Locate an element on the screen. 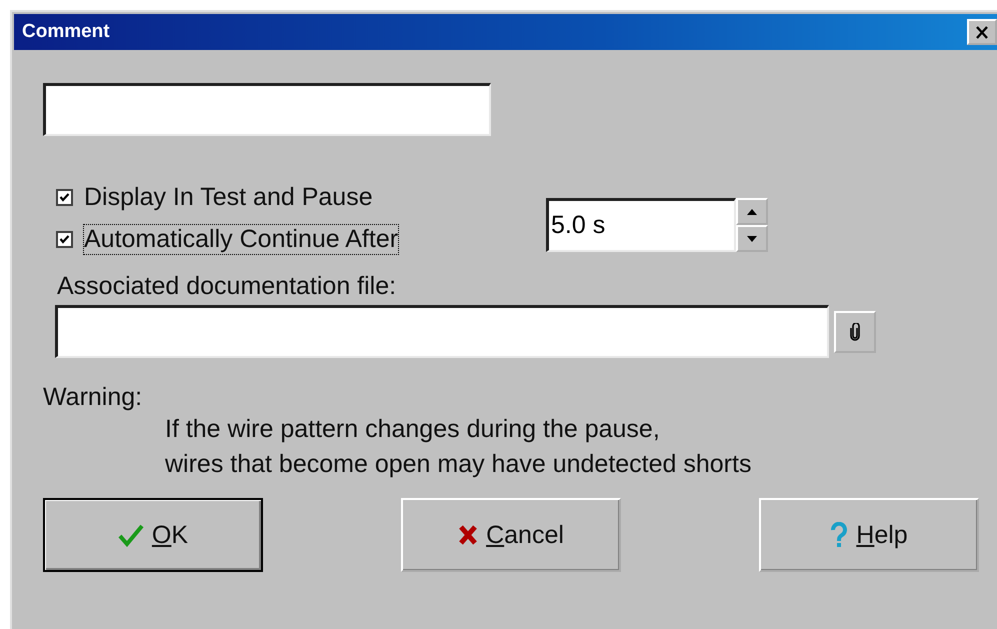 The width and height of the screenshot is (997, 629). help-button: Help is located at coordinates (869, 535).